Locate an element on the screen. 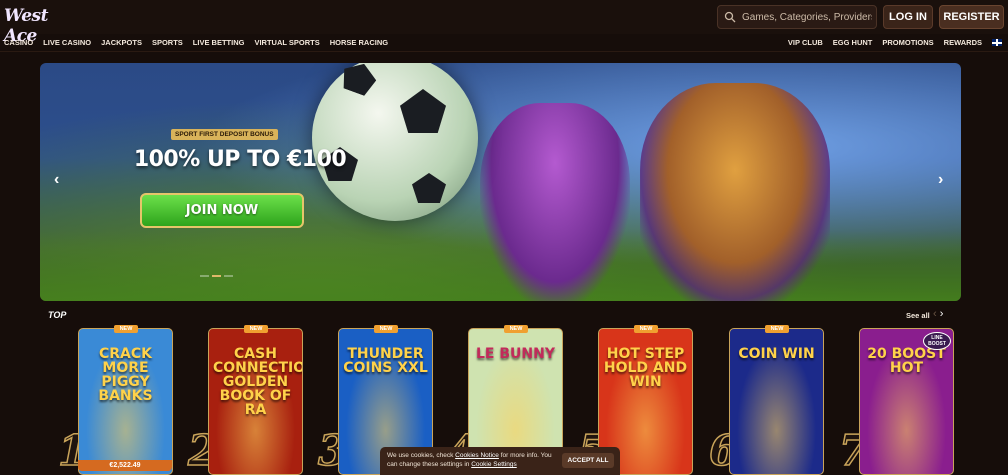 The image size is (1008, 475). search-bar is located at coordinates (797, 17).